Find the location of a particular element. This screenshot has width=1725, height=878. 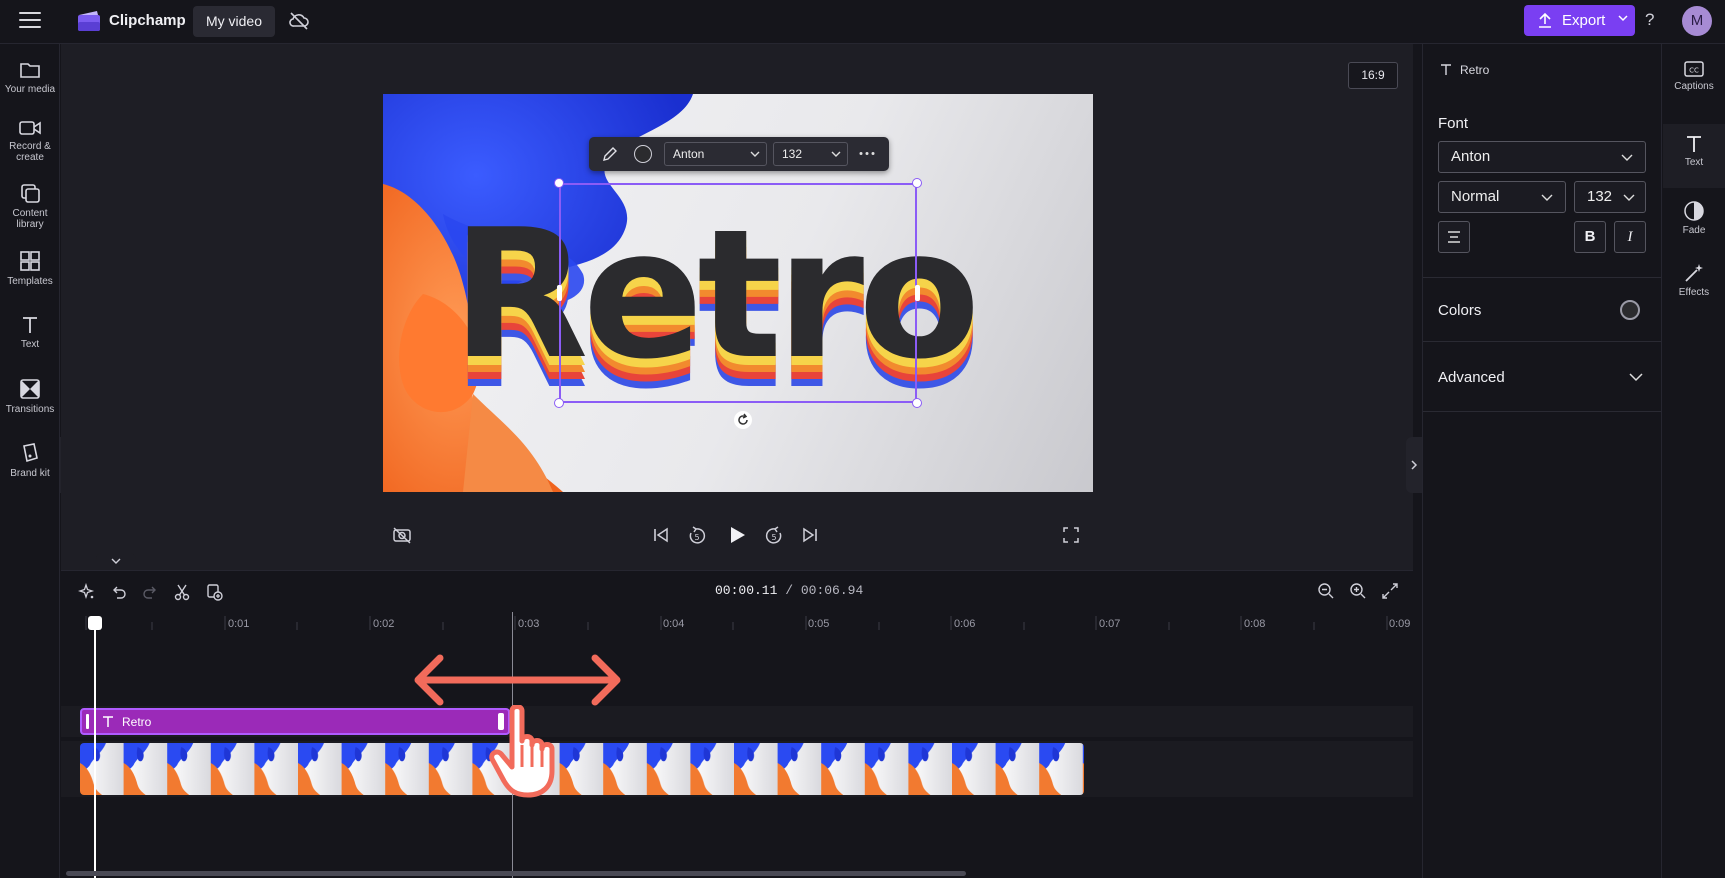

export-button: Export is located at coordinates (1579, 20).